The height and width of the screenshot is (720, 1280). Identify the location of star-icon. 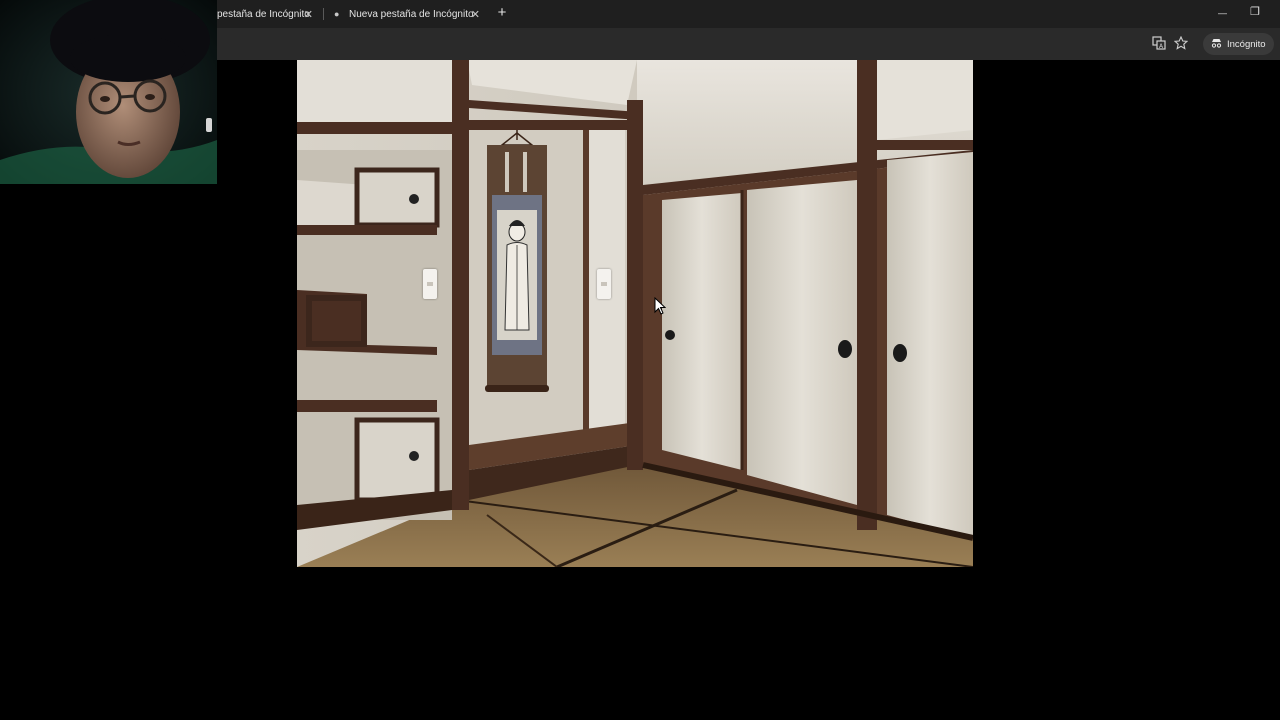
(1181, 43).